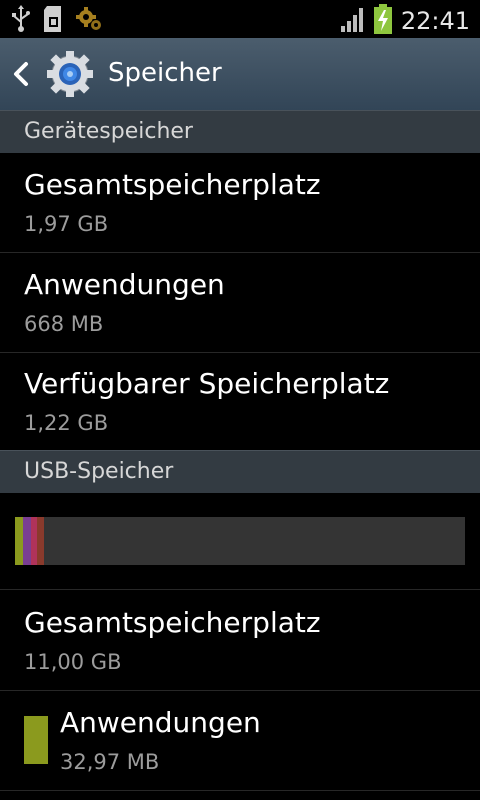  Describe the element at coordinates (21, 21) in the screenshot. I see `usb-icon` at that location.